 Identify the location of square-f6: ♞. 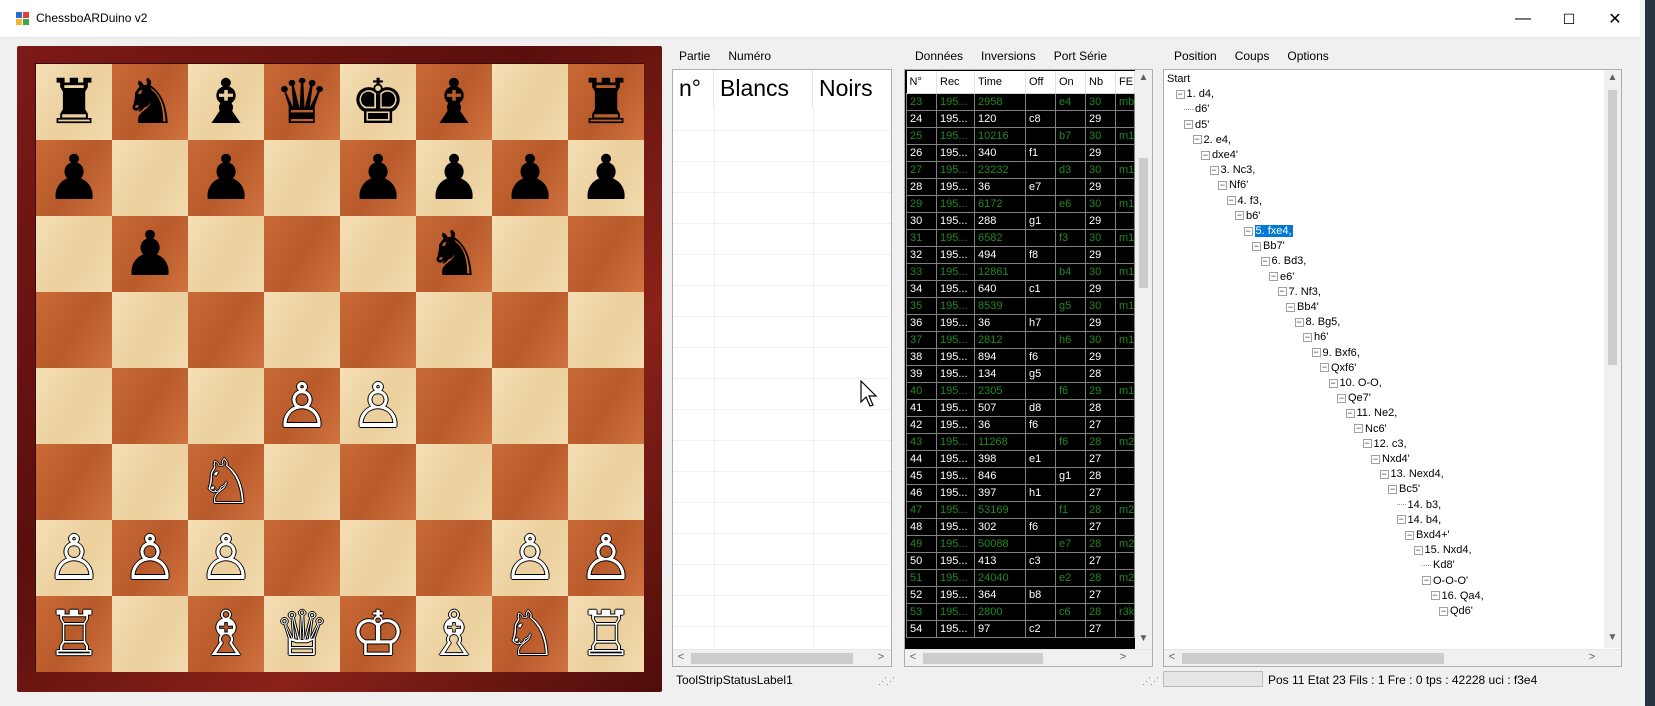
(454, 254).